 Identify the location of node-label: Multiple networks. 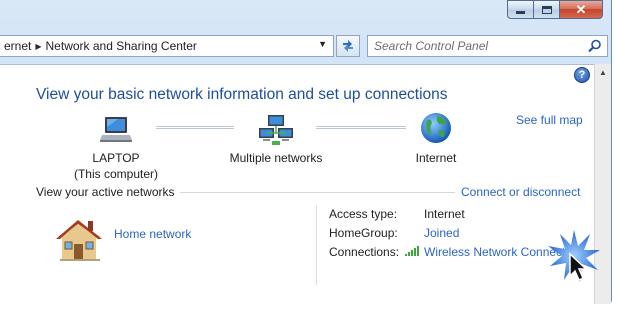
(276, 158).